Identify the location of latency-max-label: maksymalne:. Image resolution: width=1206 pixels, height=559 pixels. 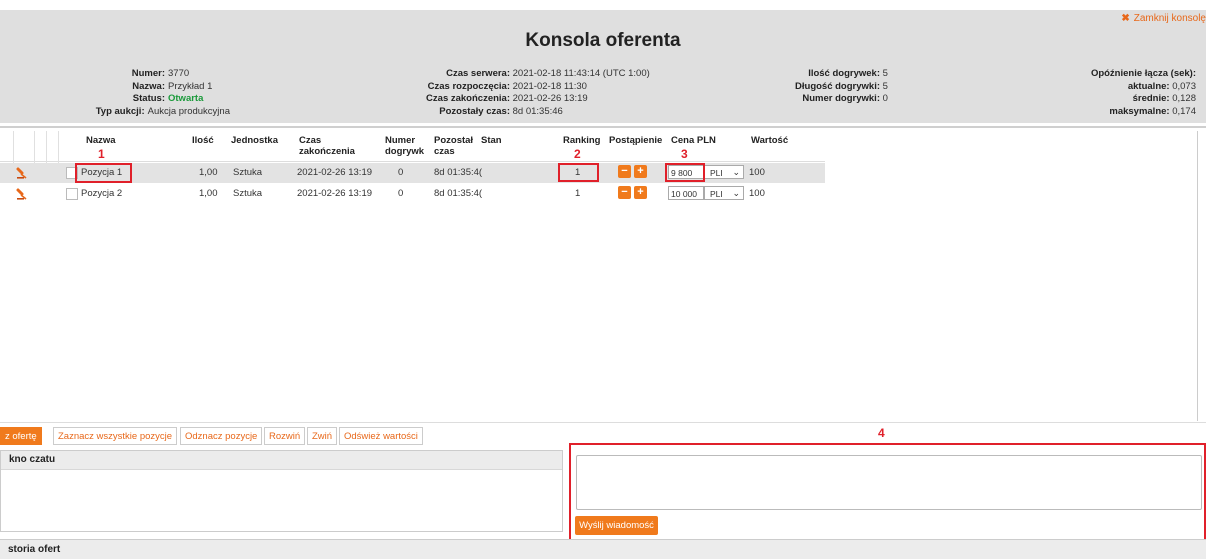
(1139, 111).